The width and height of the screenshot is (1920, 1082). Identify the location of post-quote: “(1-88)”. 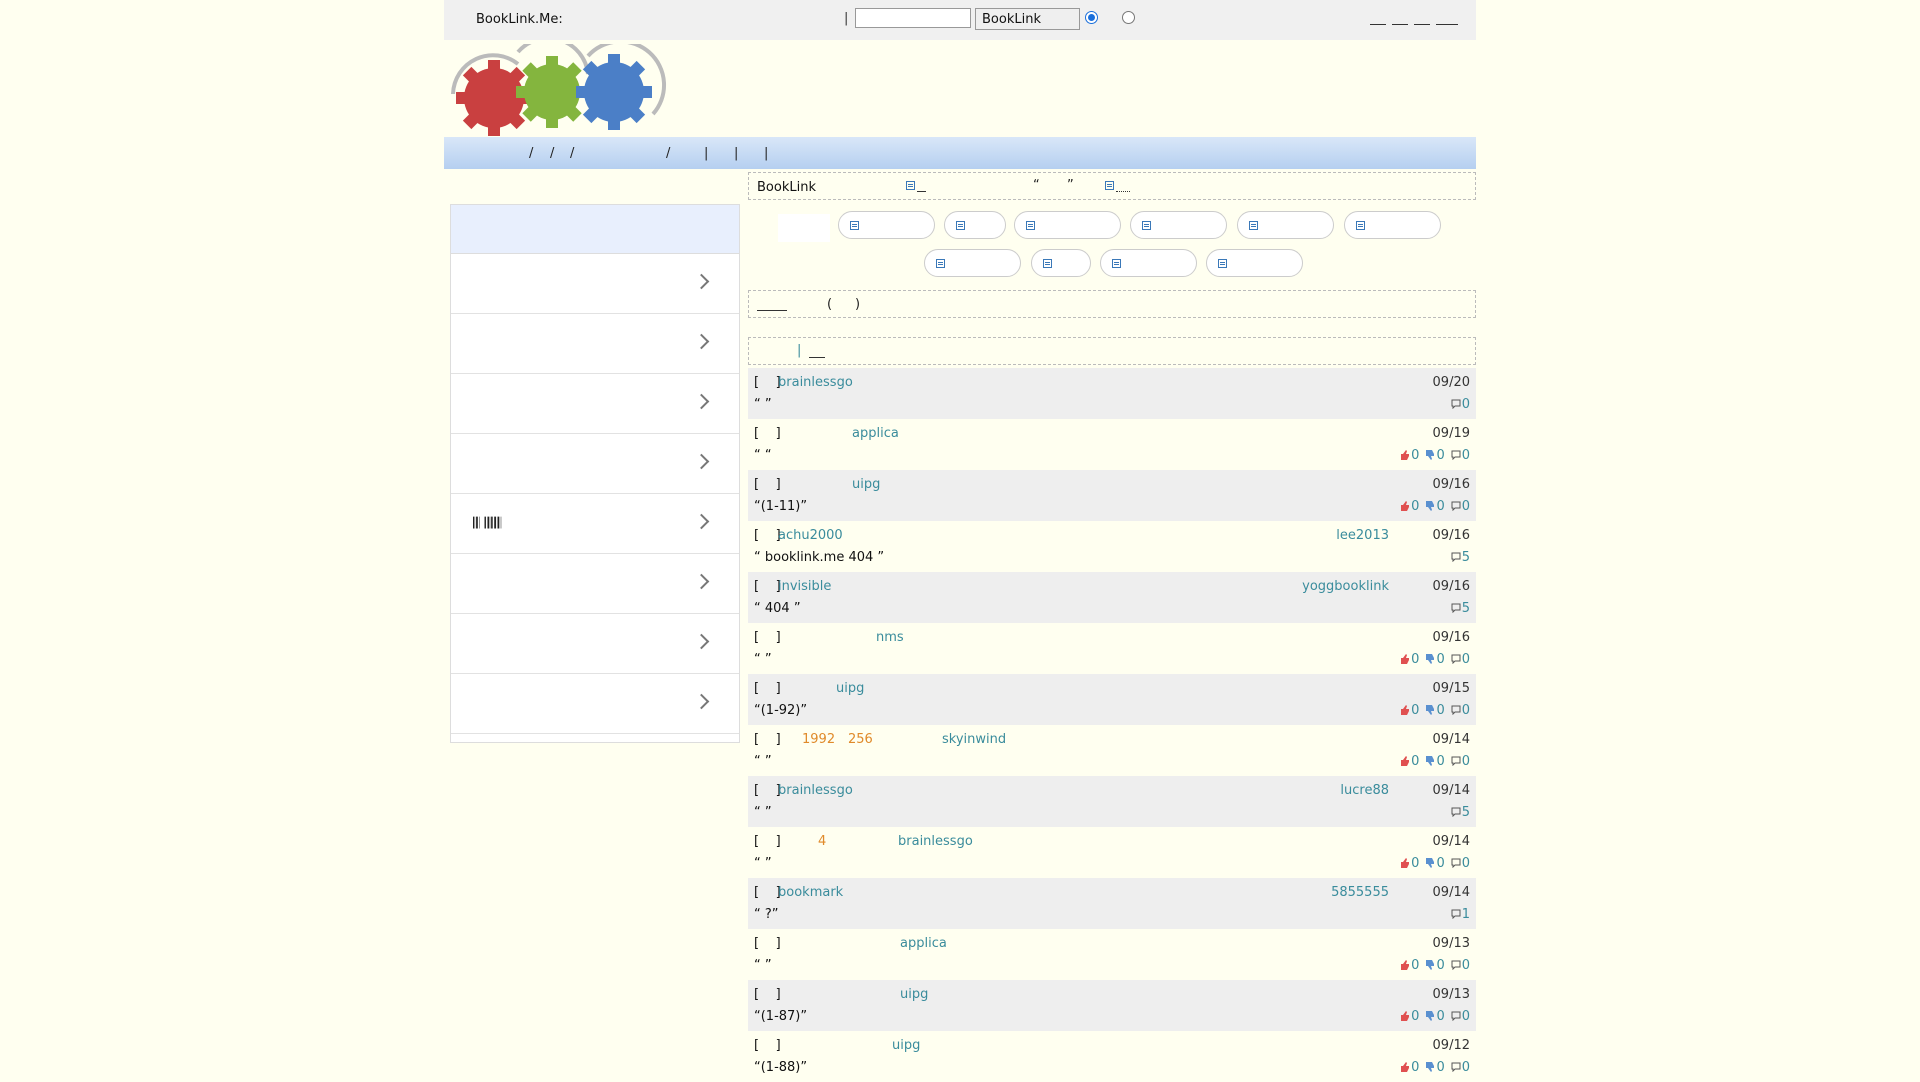
(780, 1067).